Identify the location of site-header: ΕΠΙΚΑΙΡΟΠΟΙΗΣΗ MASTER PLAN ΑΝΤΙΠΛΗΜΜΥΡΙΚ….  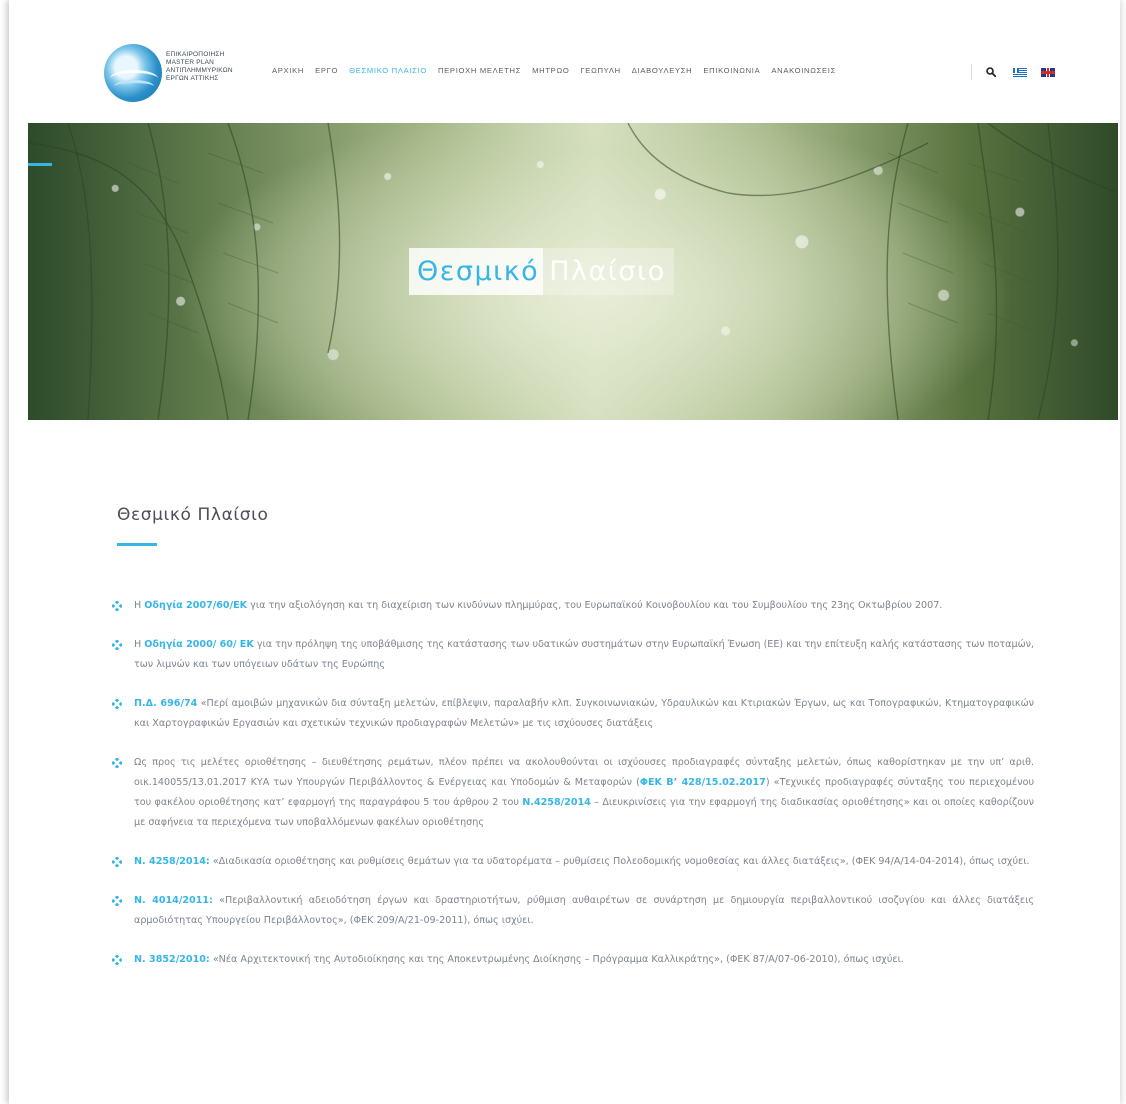
(563, 62).